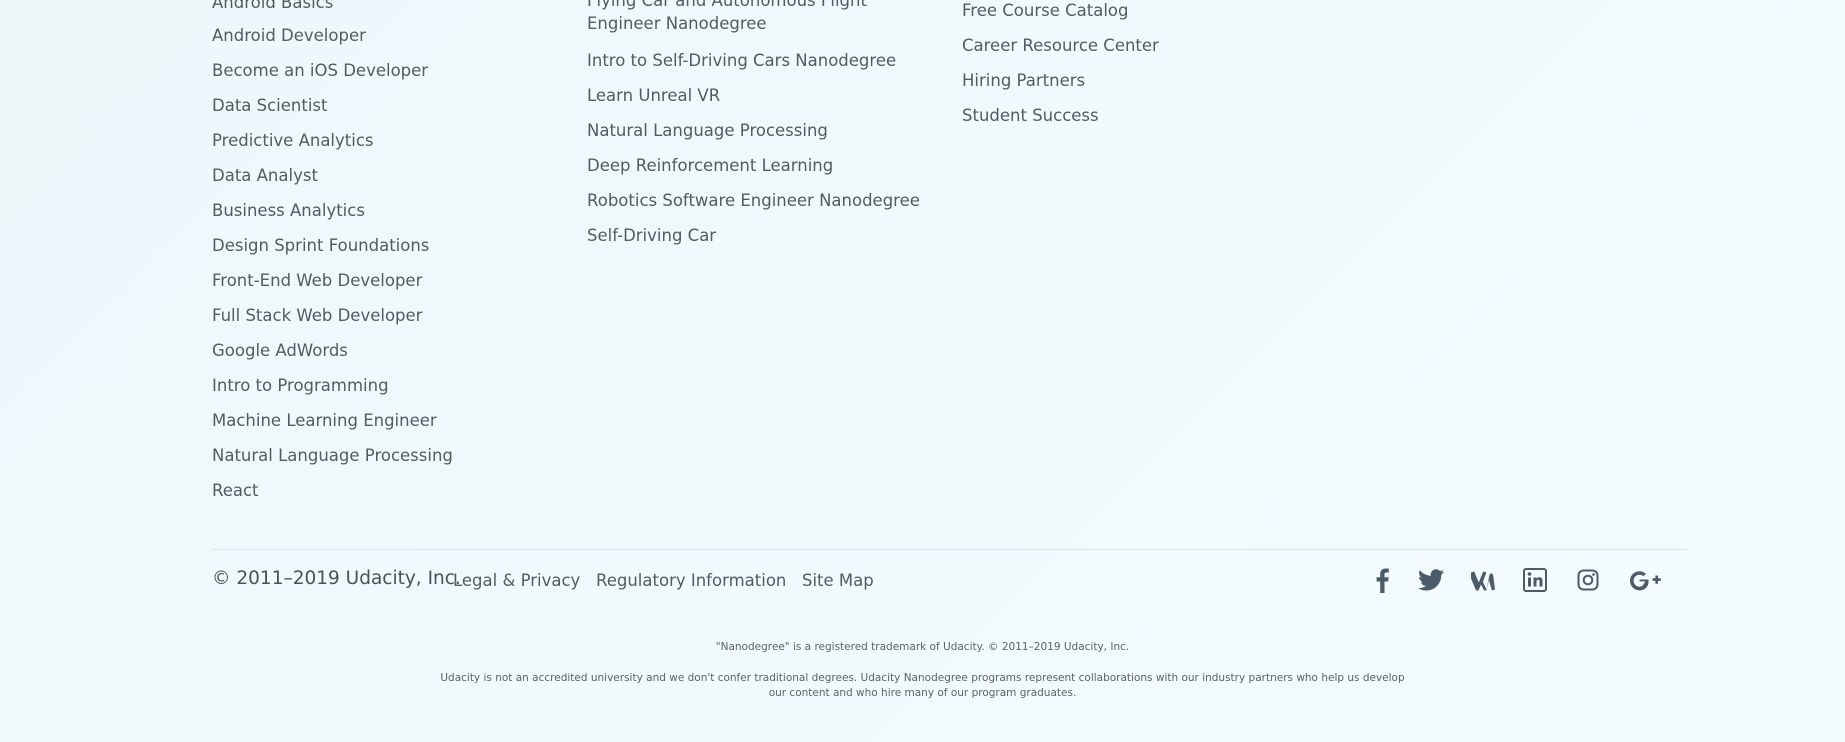  I want to click on footer-link: Intro to Programming, so click(300, 385).